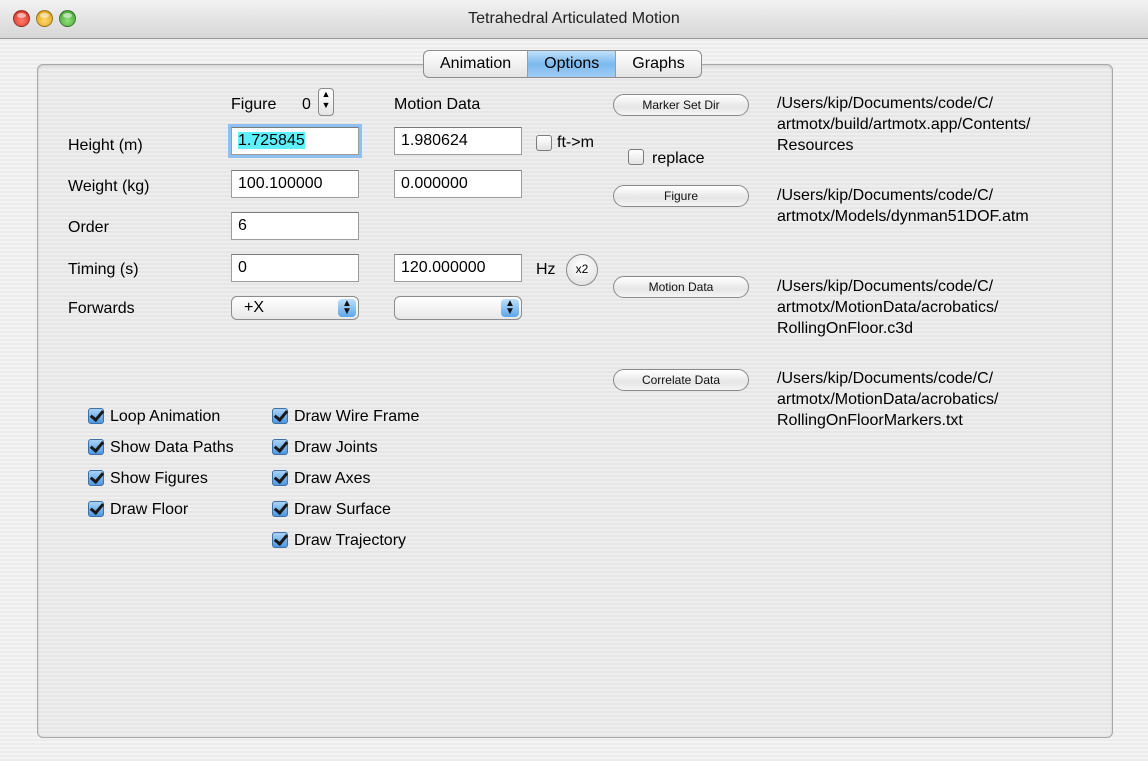  Describe the element at coordinates (357, 416) in the screenshot. I see `draw-wire-frame-label: Draw Wire Frame` at that location.